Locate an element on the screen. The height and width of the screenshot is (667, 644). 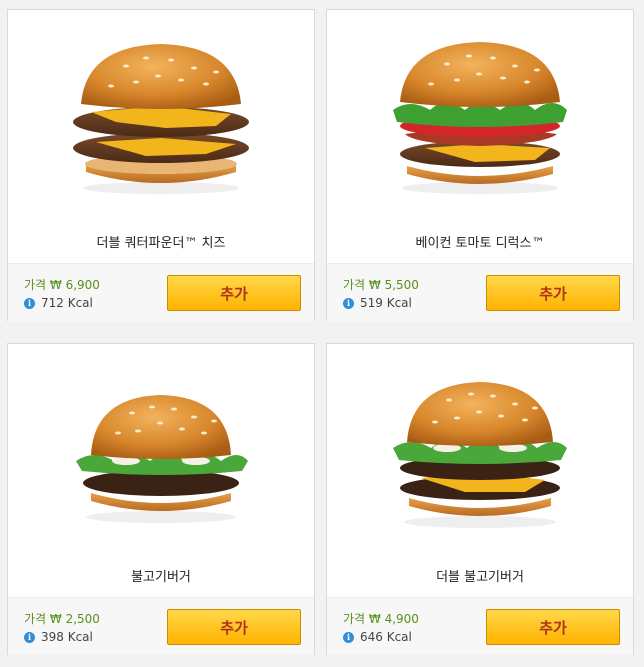
product-calories: i 519 Kcal is located at coordinates (377, 303).